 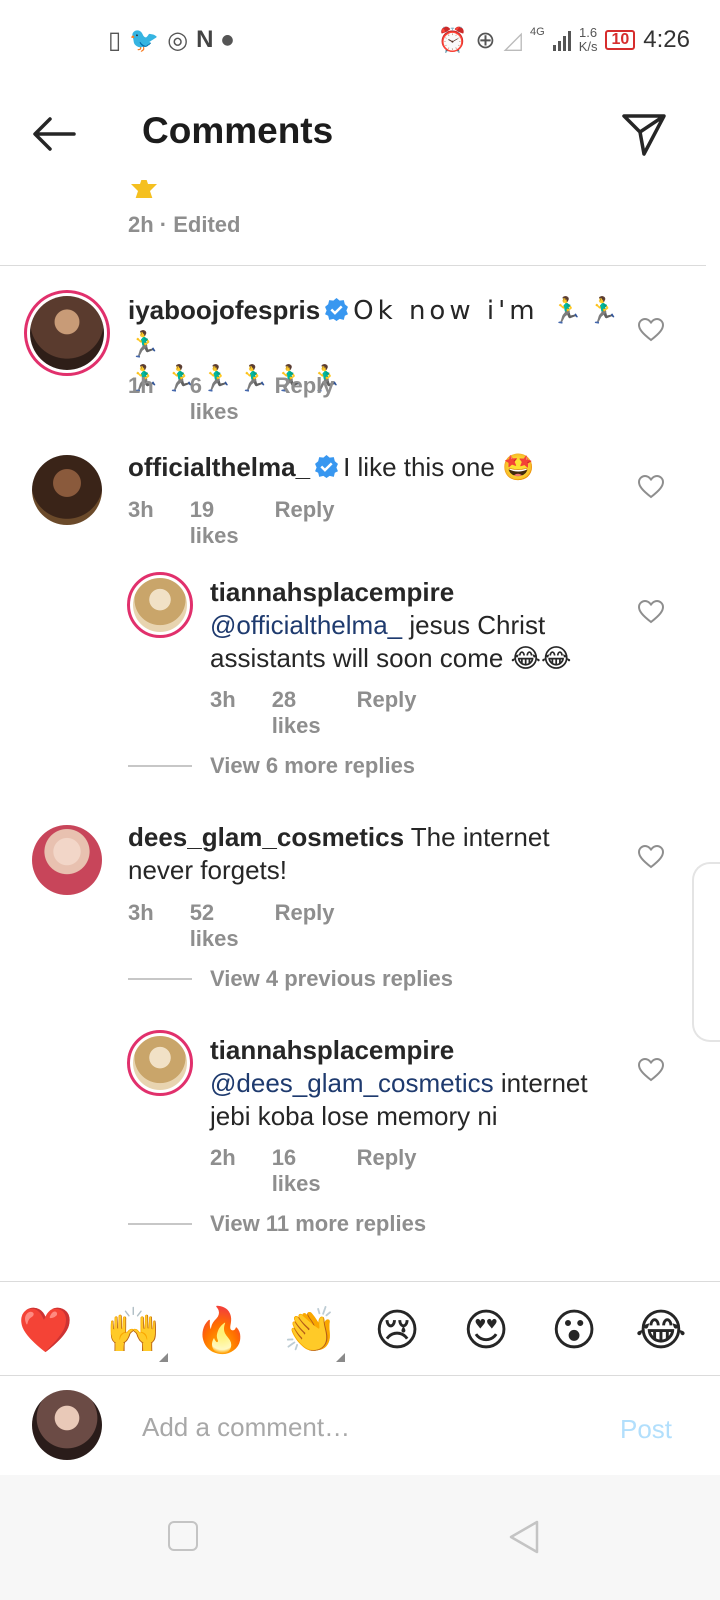 I want to click on alarm-icon: ⏰, so click(x=452, y=40).